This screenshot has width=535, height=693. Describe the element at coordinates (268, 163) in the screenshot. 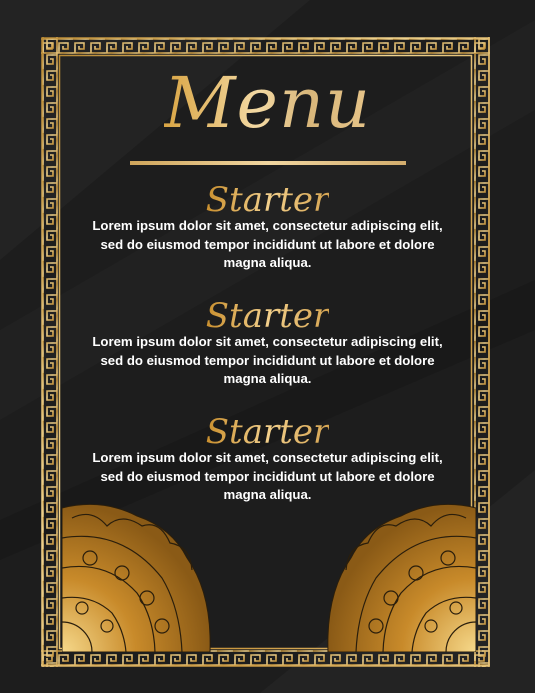

I see `gold-divider` at that location.